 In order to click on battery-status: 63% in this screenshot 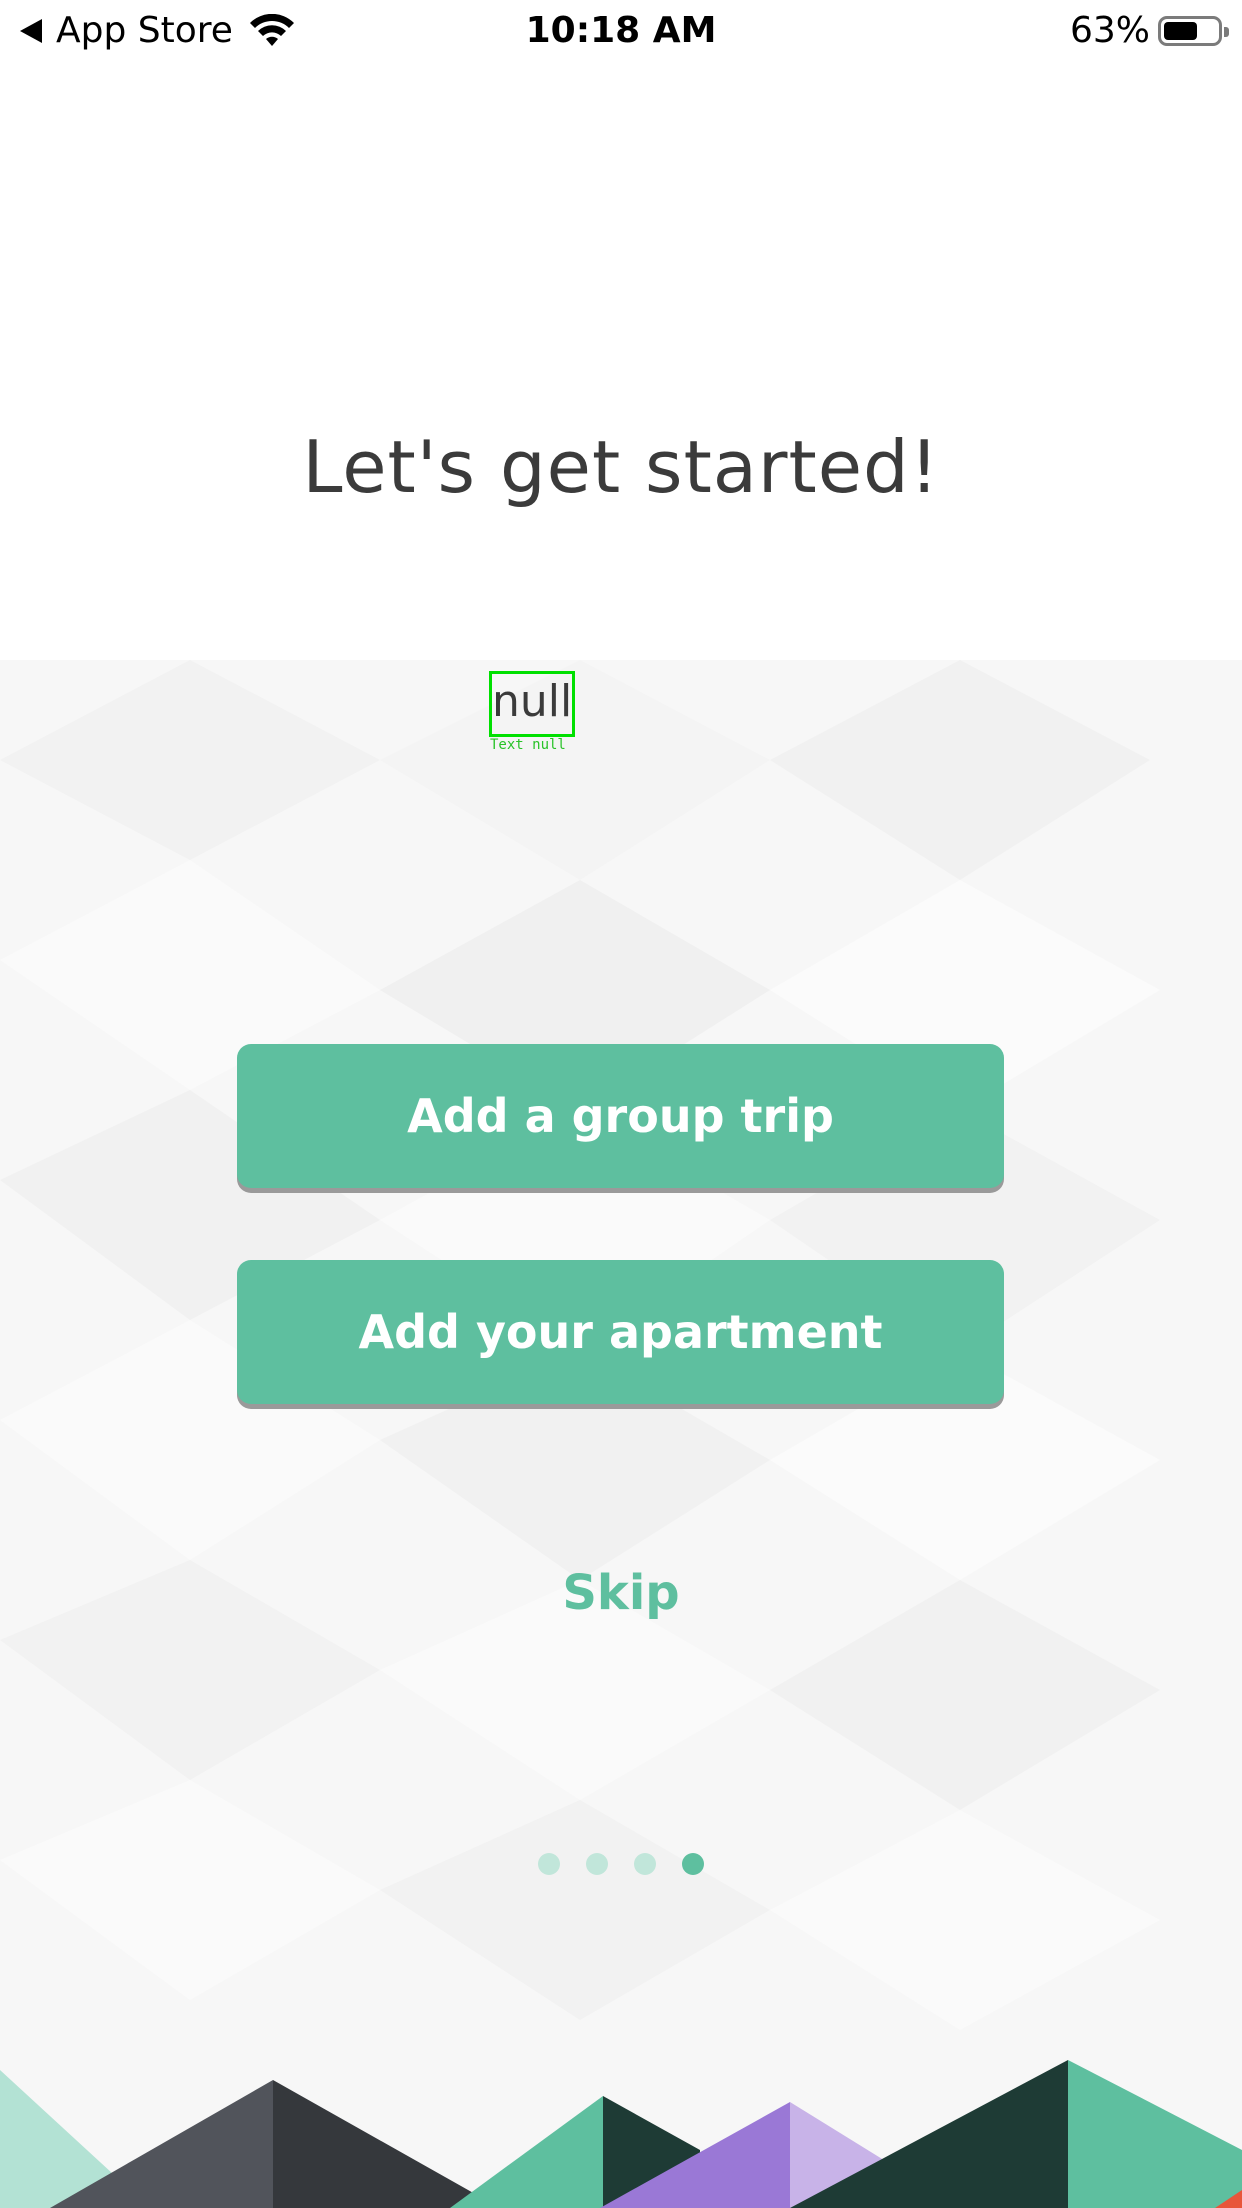, I will do `click(1149, 30)`.